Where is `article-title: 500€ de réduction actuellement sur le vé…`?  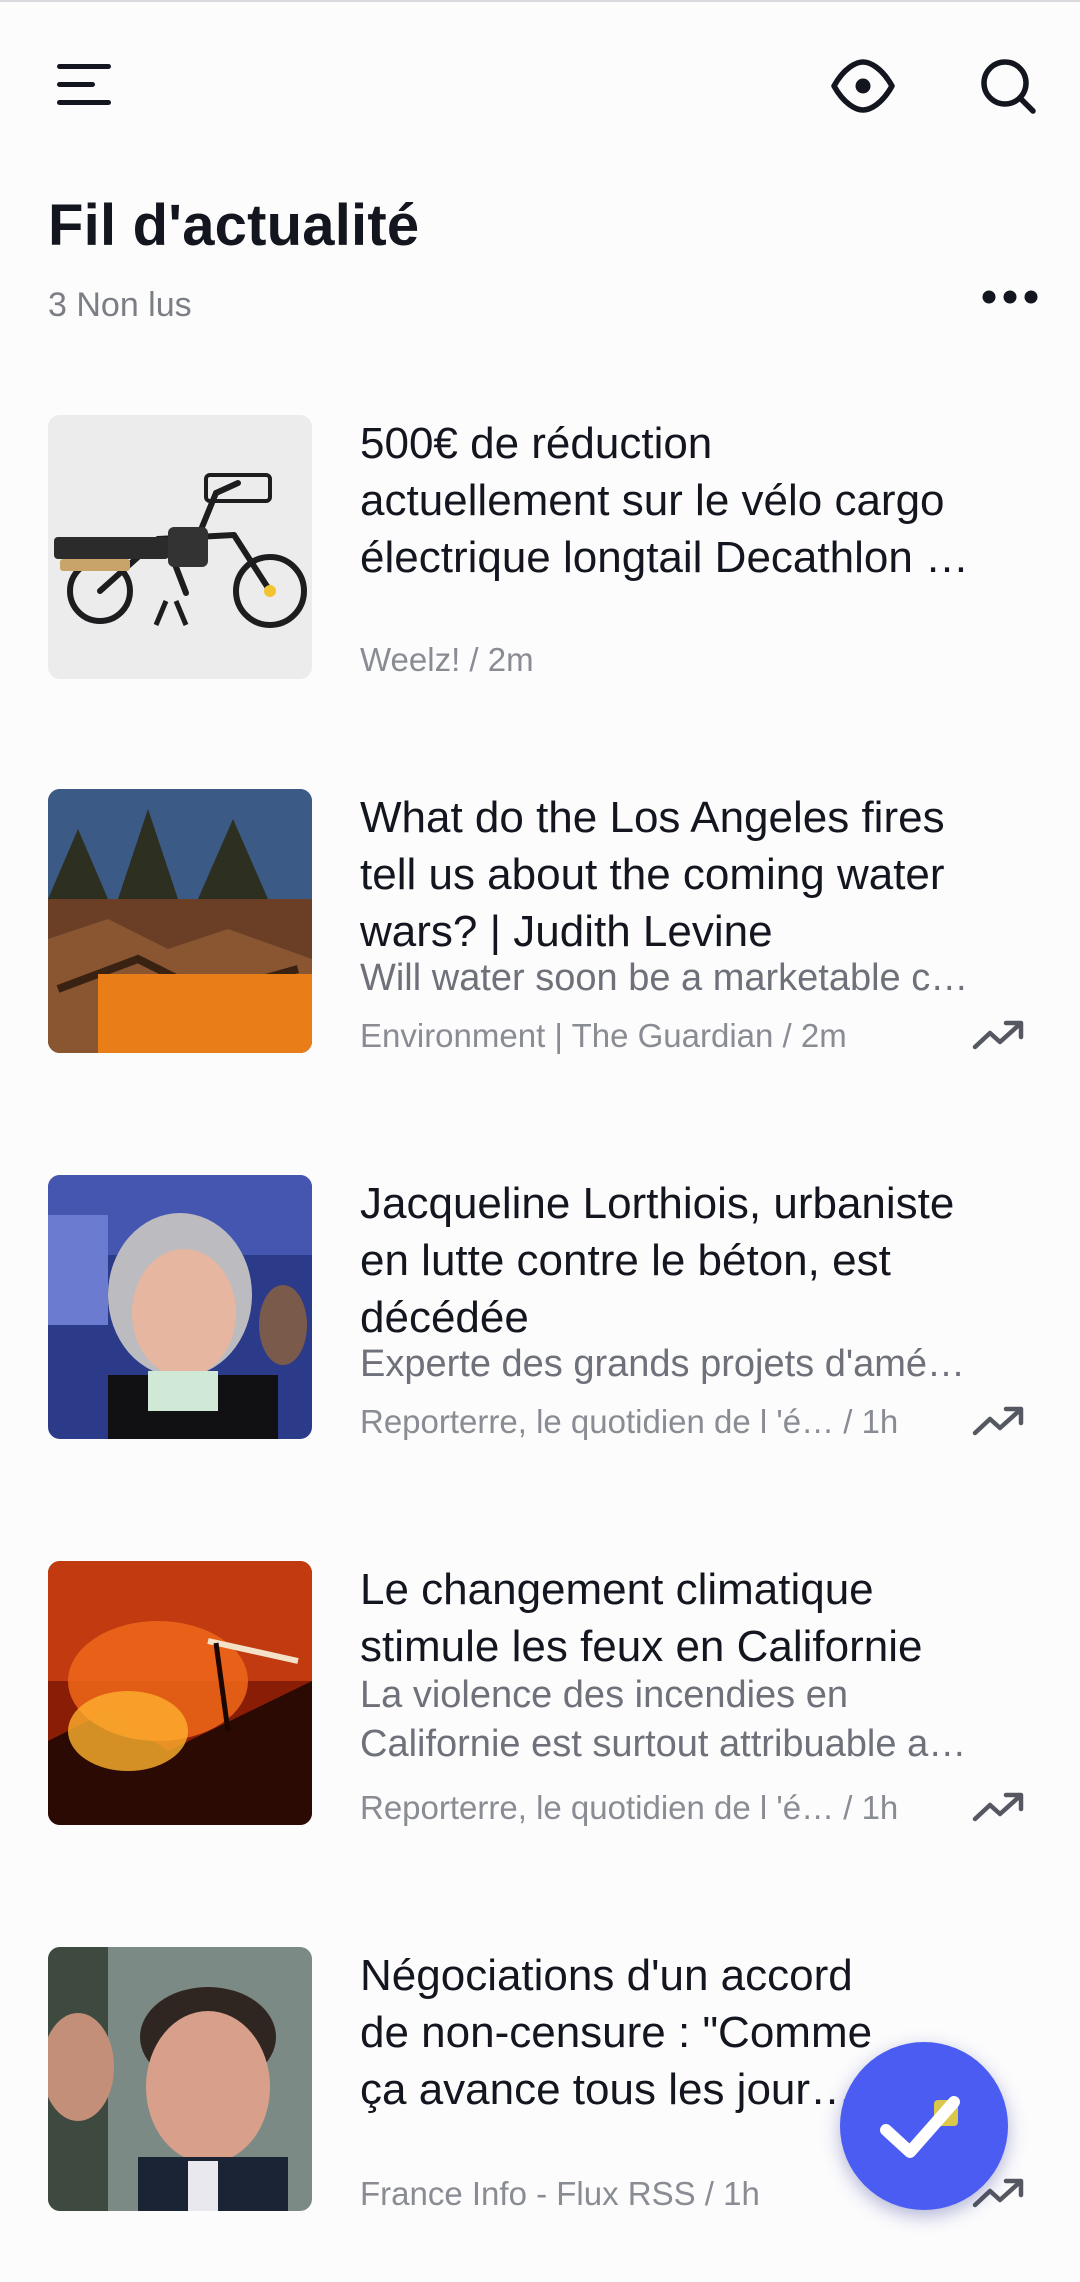 article-title: 500€ de réduction actuellement sur le vé… is located at coordinates (665, 500).